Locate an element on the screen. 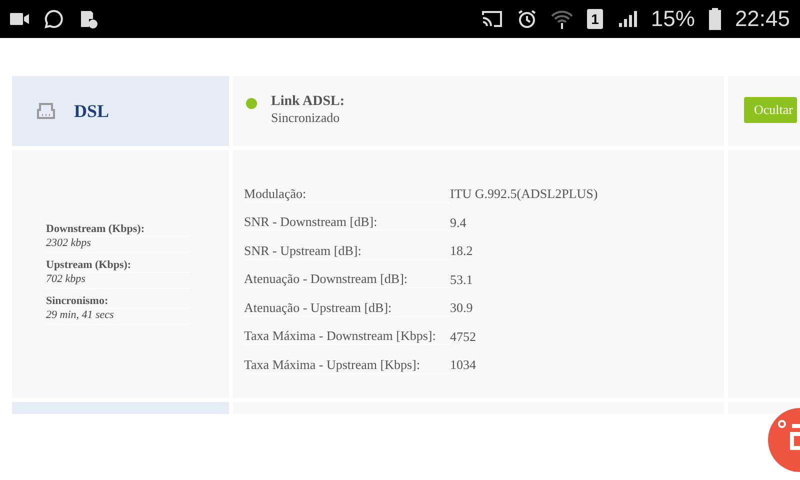 This screenshot has height=480, width=800. detail-label: SNR - Downstream [dB]: is located at coordinates (347, 223).